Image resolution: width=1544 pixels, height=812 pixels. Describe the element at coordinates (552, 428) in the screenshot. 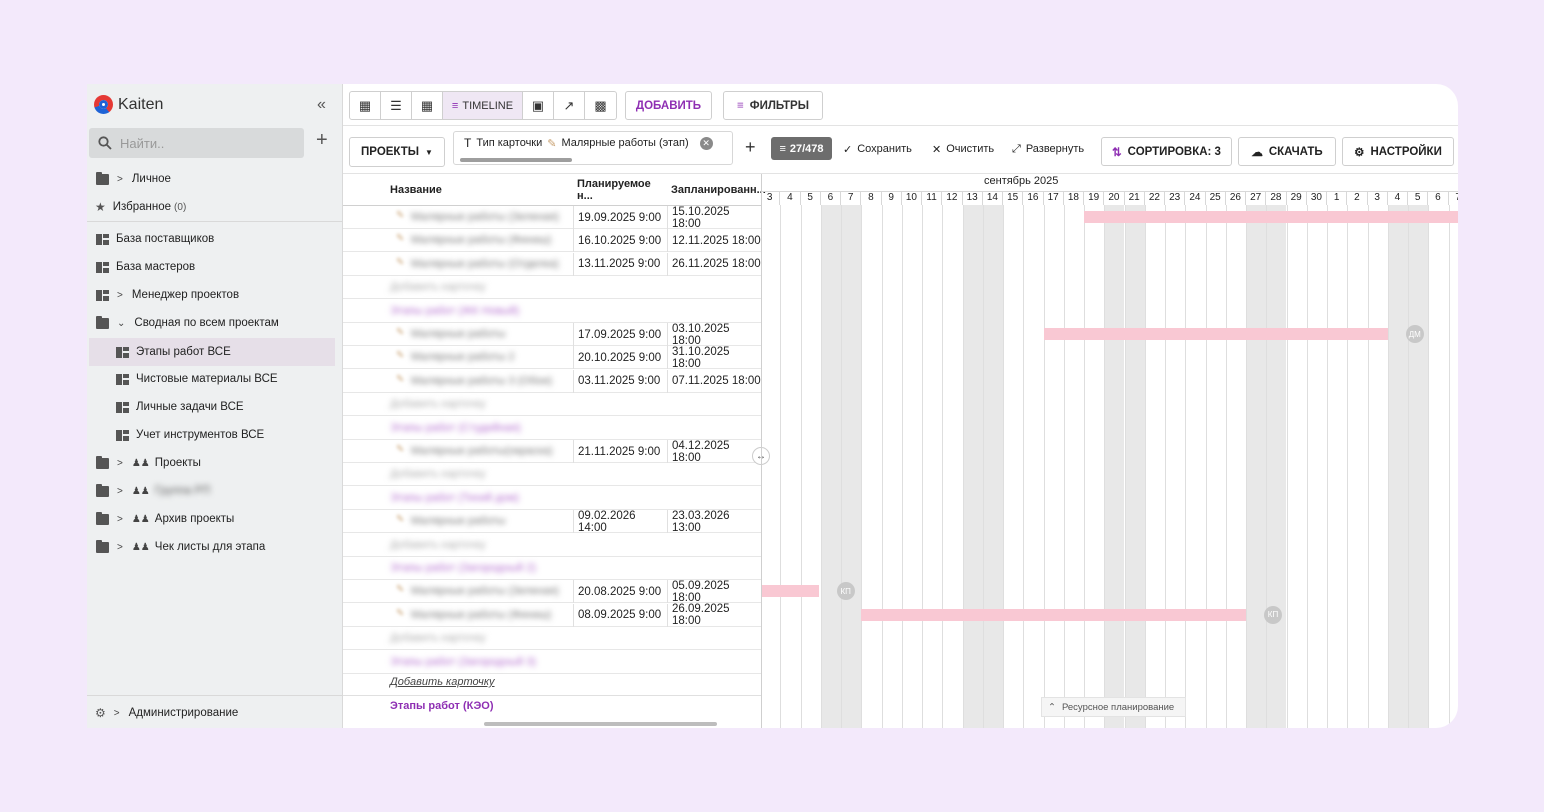

I see `table-row: Этапы работ (Студийная)` at that location.